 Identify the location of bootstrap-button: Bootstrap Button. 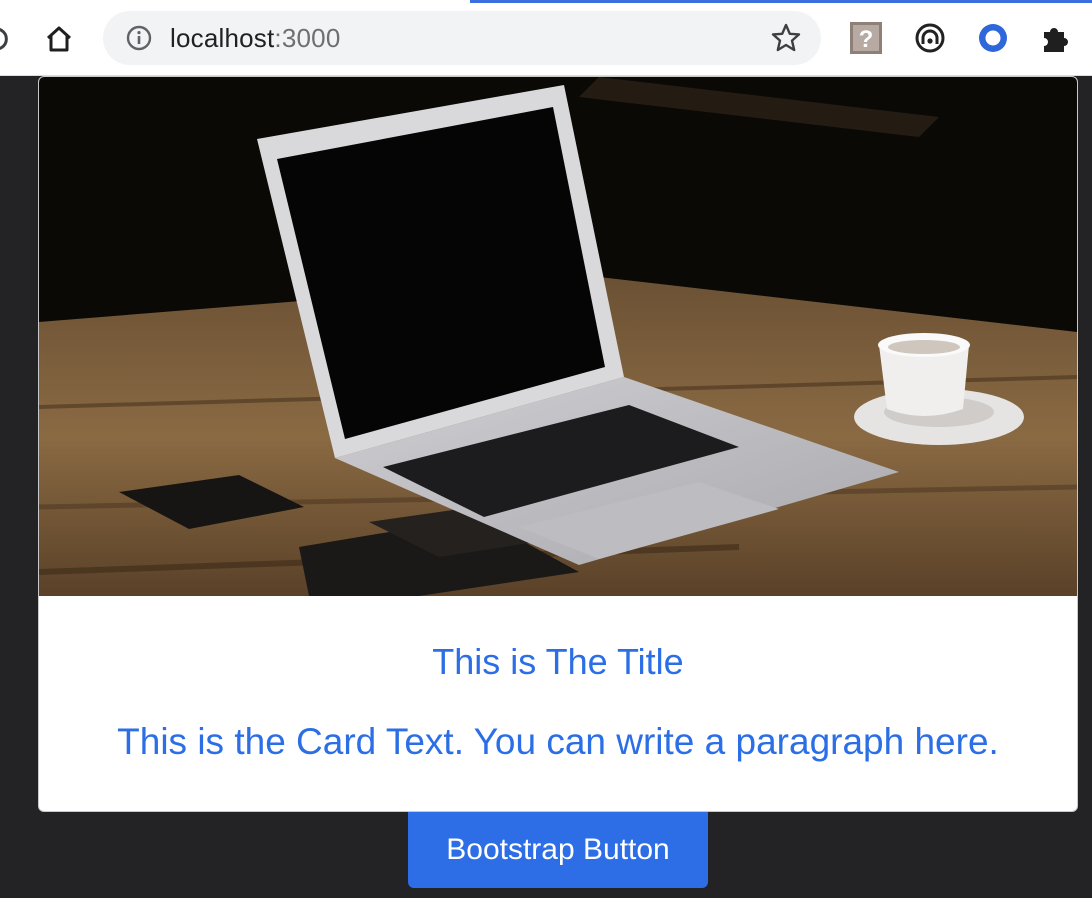
(558, 850).